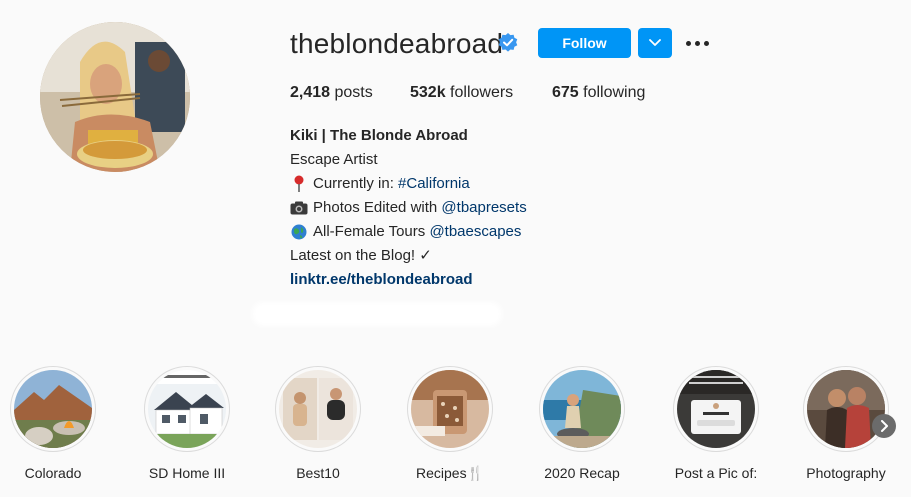 The width and height of the screenshot is (911, 497). I want to click on following-stat: 675 following, so click(598, 93).